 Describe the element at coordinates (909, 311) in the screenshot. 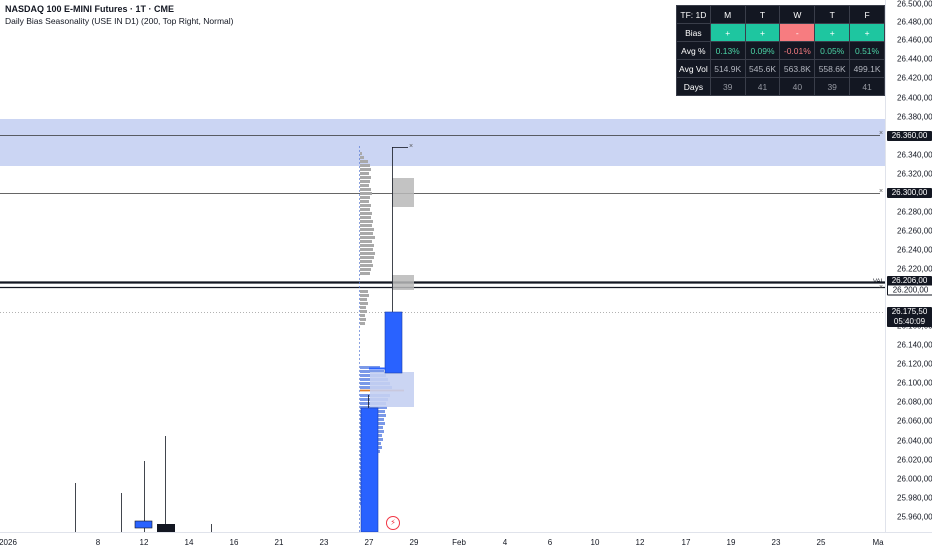

I see `last-price-value: 26.175,50` at that location.